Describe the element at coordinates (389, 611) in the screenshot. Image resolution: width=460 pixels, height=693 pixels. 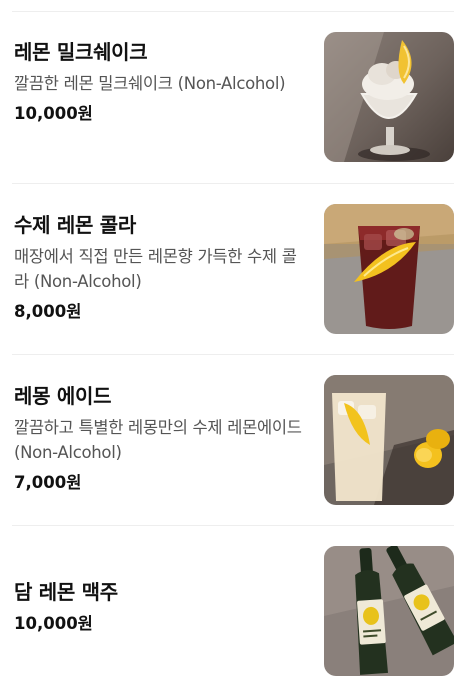
I see `lemon-beer-photo-icon` at that location.